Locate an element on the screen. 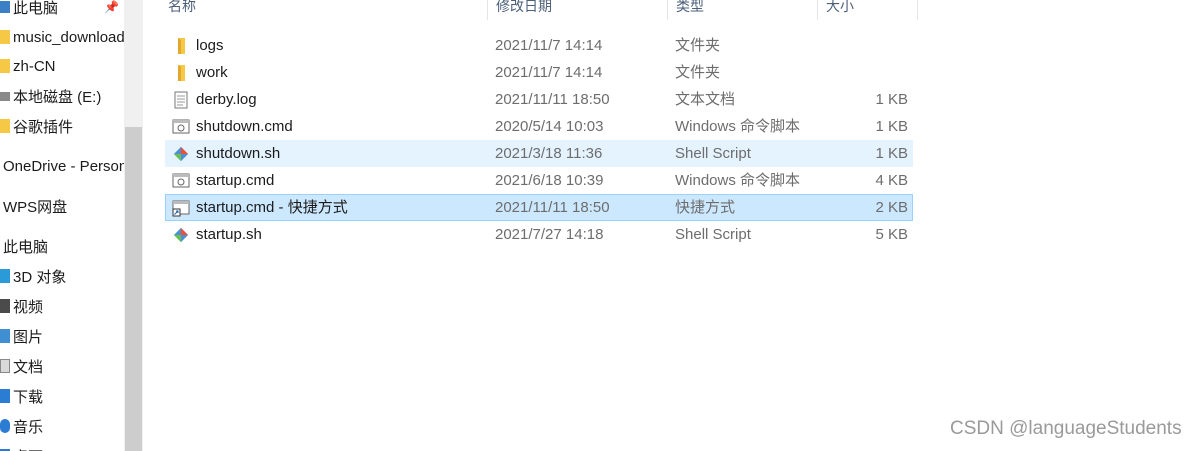 This screenshot has width=1200, height=451. column-header-type: 类型 is located at coordinates (743, 10).